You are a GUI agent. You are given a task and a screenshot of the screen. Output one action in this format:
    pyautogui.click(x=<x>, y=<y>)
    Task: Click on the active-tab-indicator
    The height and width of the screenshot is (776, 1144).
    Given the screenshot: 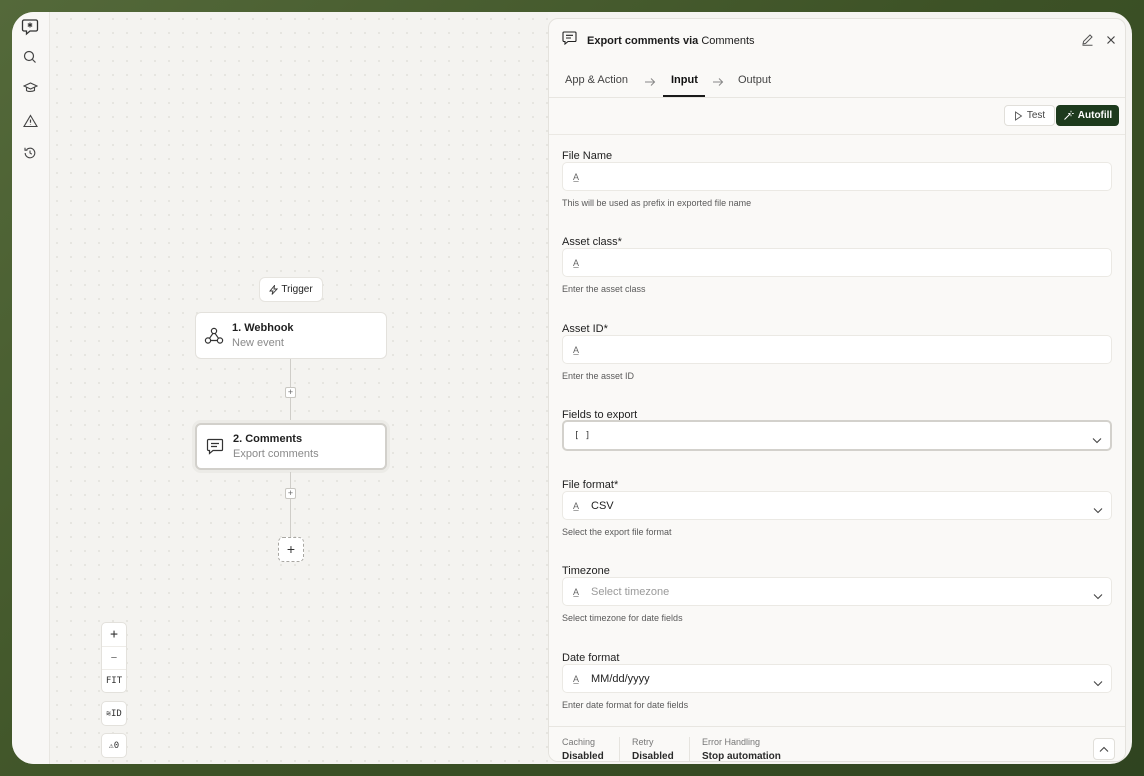 What is the action you would take?
    pyautogui.click(x=684, y=96)
    